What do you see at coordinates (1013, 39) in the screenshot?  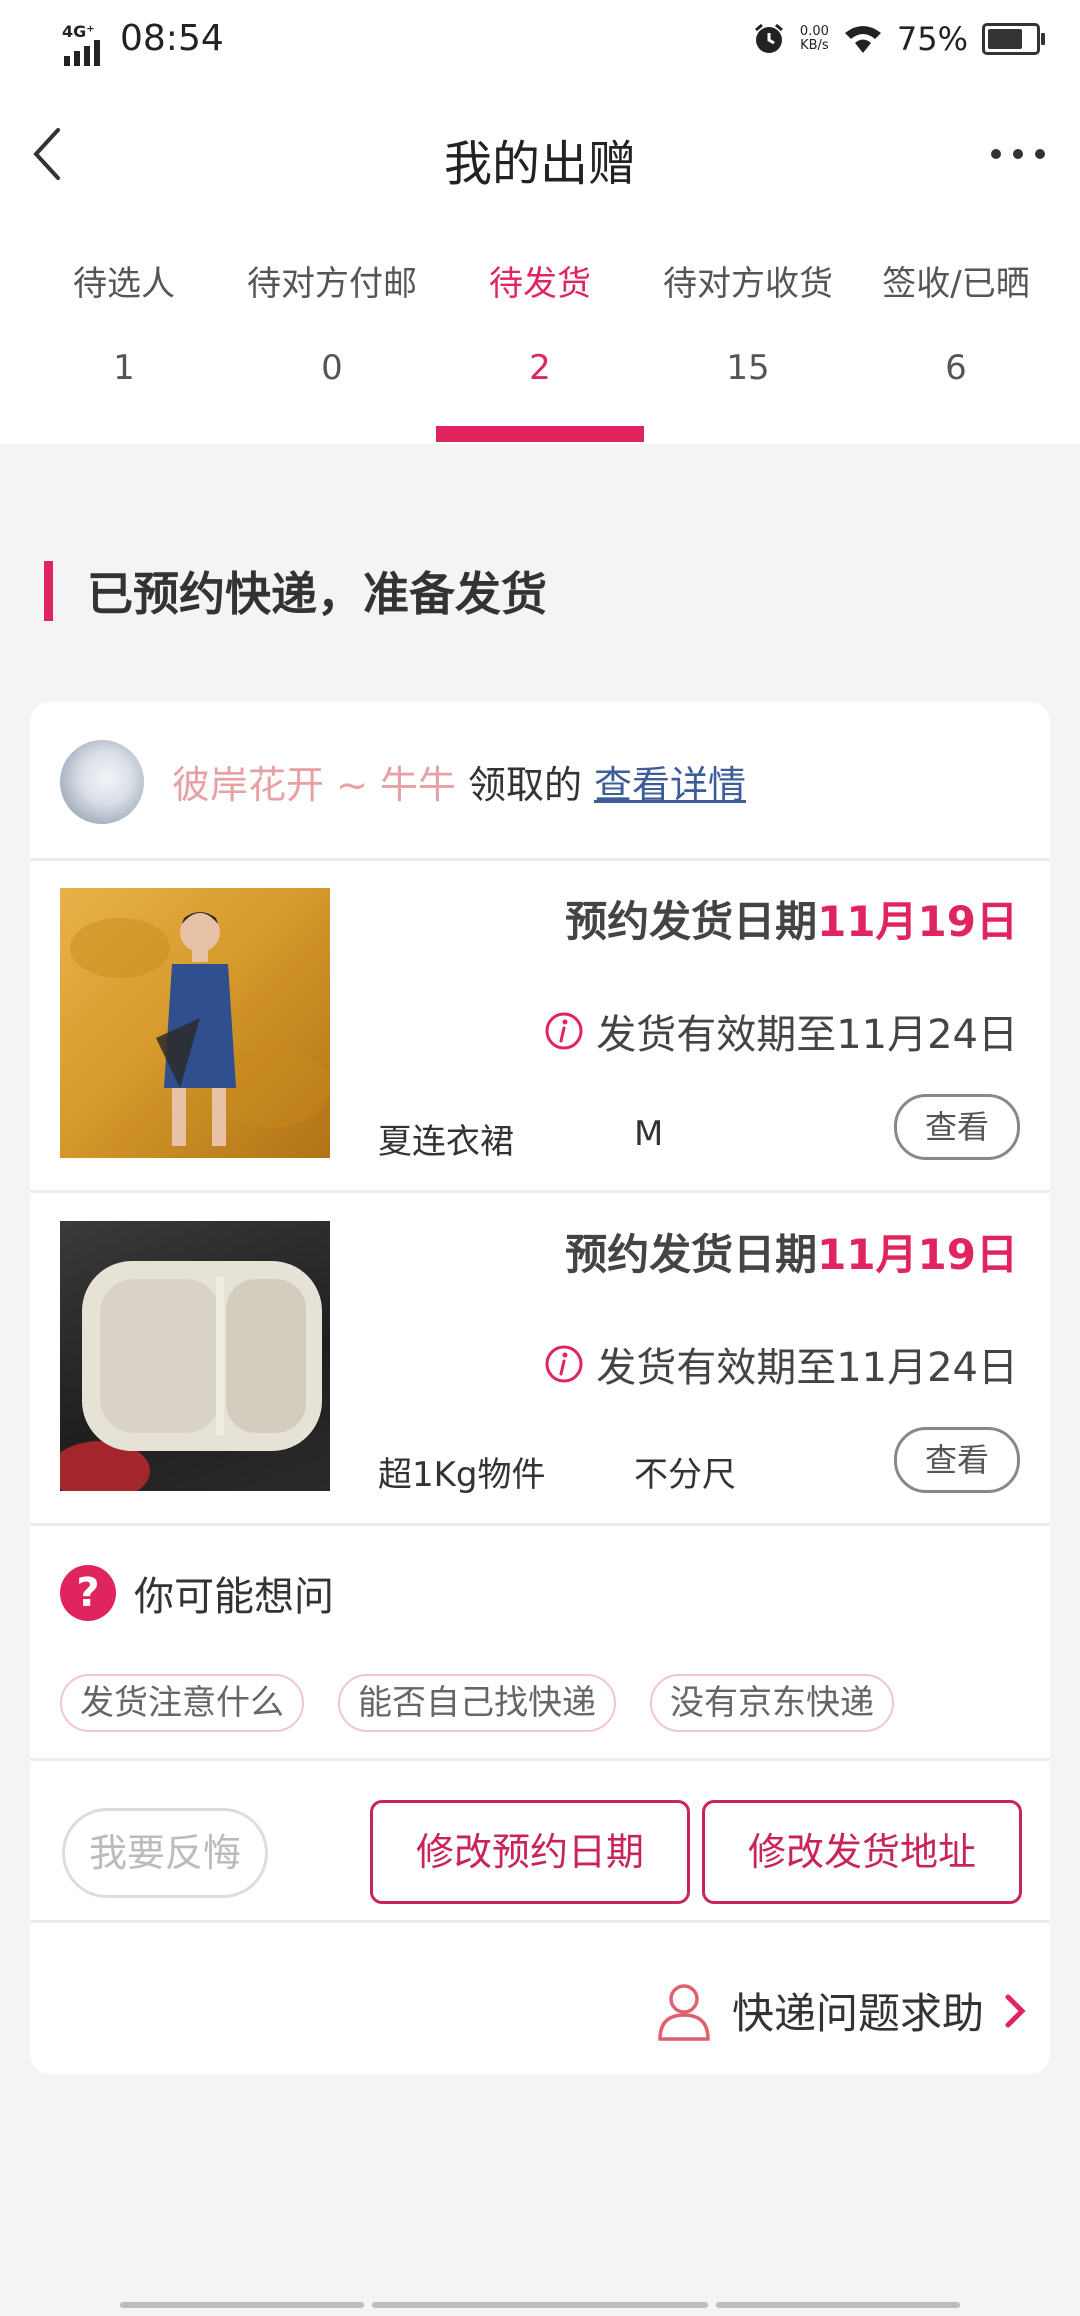 I see `battery-icon` at bounding box center [1013, 39].